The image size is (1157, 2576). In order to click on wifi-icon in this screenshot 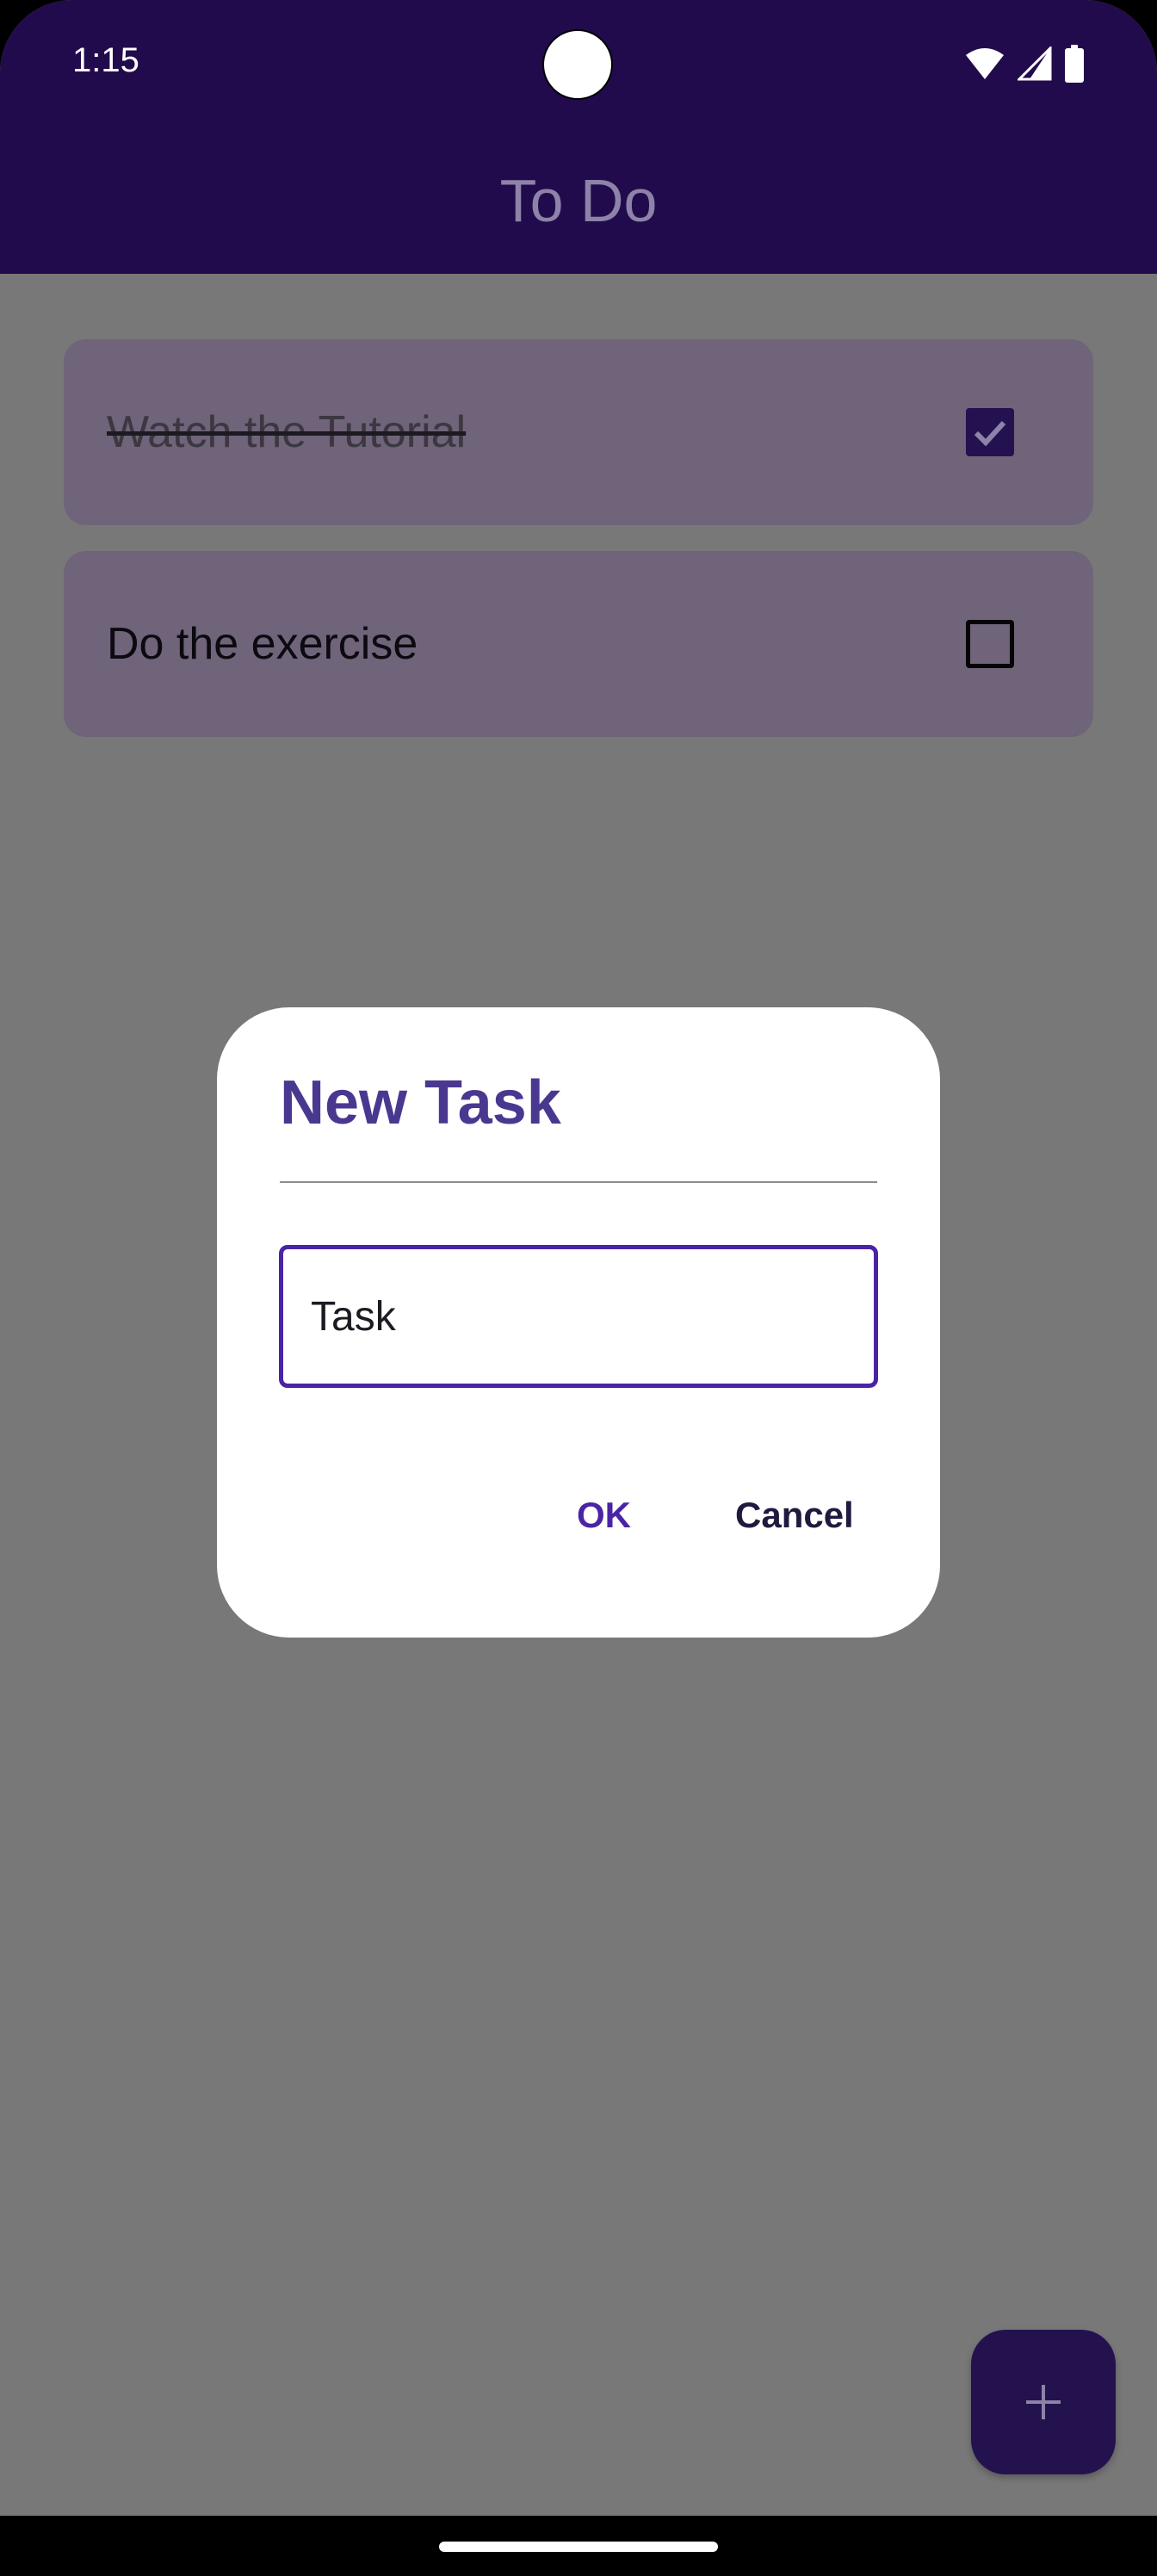, I will do `click(984, 64)`.